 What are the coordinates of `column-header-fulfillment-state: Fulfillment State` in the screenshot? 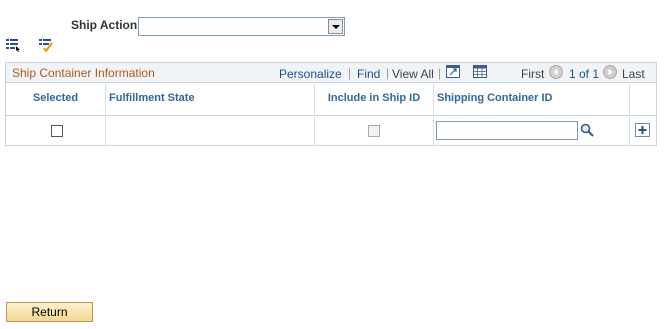 It's located at (210, 100).